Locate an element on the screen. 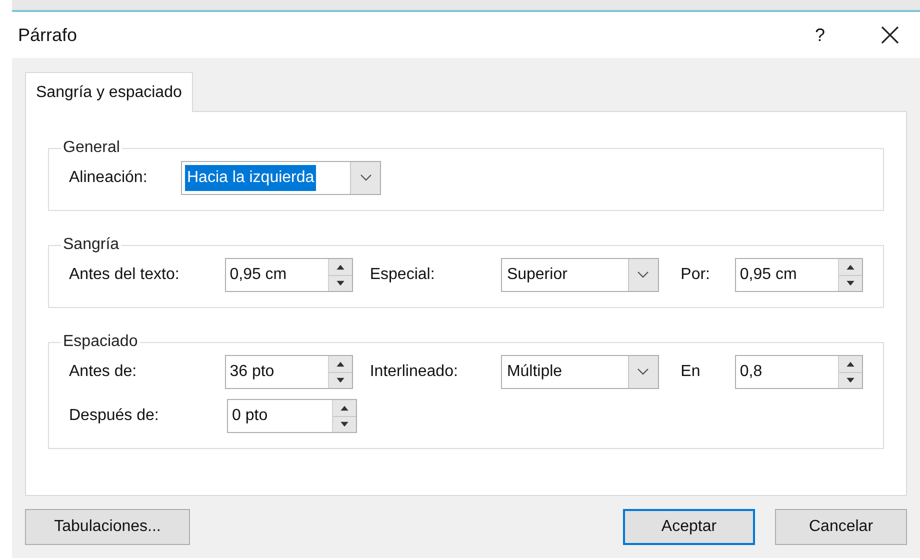 Image resolution: width=920 pixels, height=560 pixels. spin-box: 0 pto is located at coordinates (292, 416).